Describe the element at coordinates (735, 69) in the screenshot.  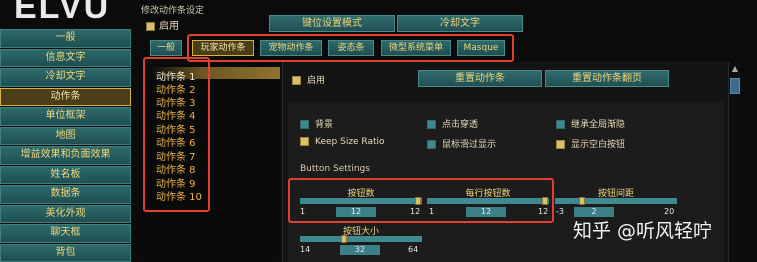
I see `scroll-up-icon: ▲` at that location.